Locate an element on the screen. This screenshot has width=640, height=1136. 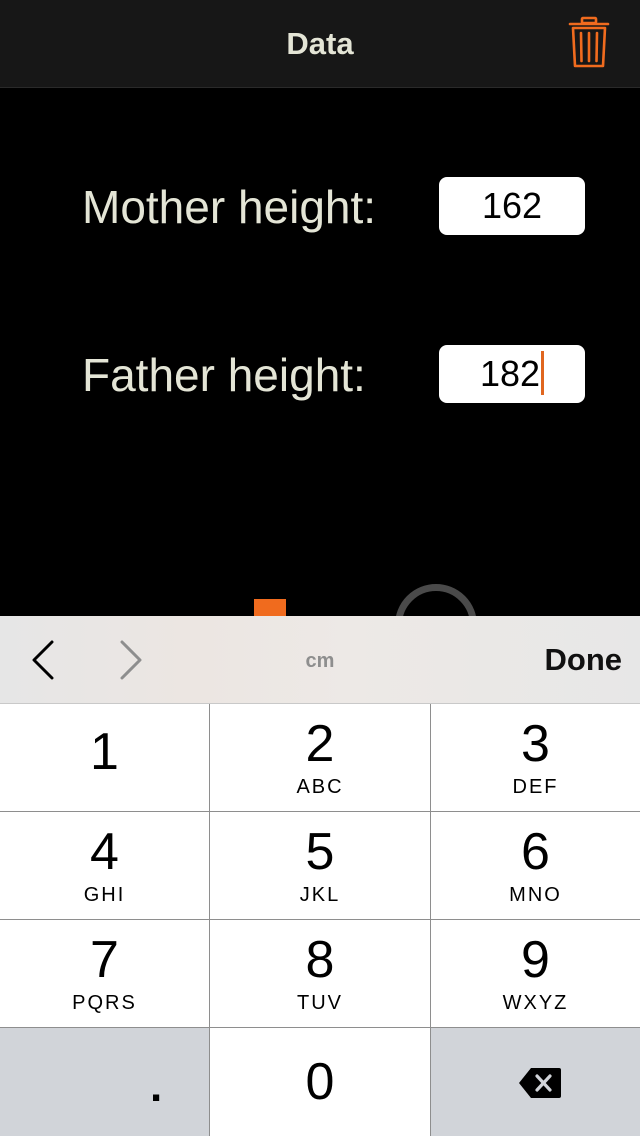
key-digit: 2 is located at coordinates (320, 744).